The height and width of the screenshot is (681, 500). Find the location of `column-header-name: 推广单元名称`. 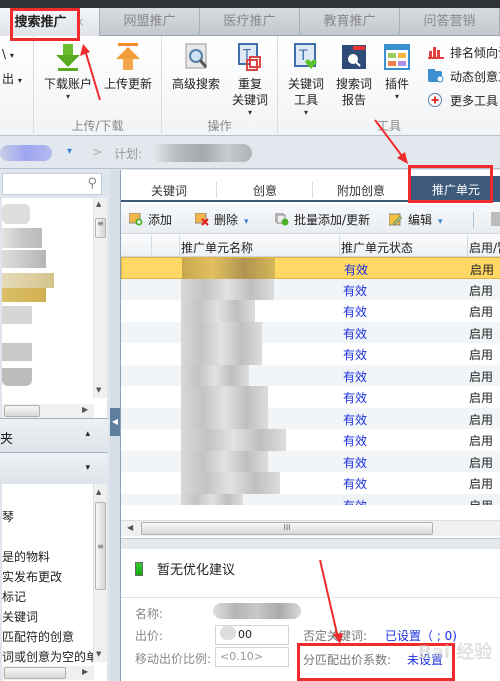

column-header-name: 推广单元名称 is located at coordinates (217, 247).